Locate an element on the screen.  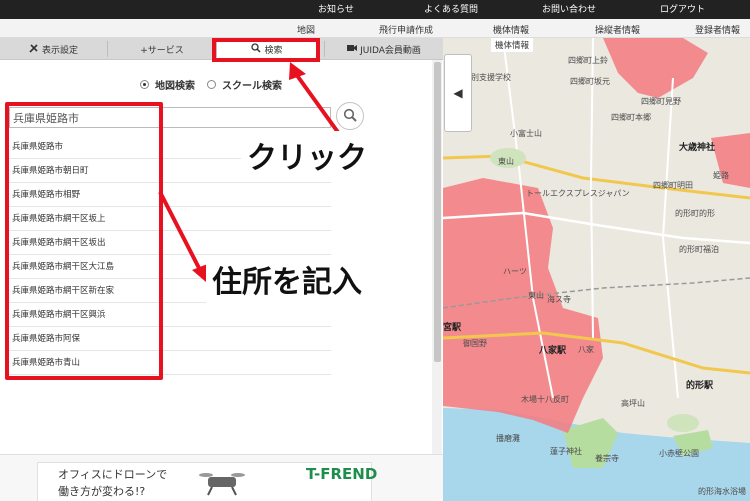
chevron-left-icon: ◀ is located at coordinates (458, 93).